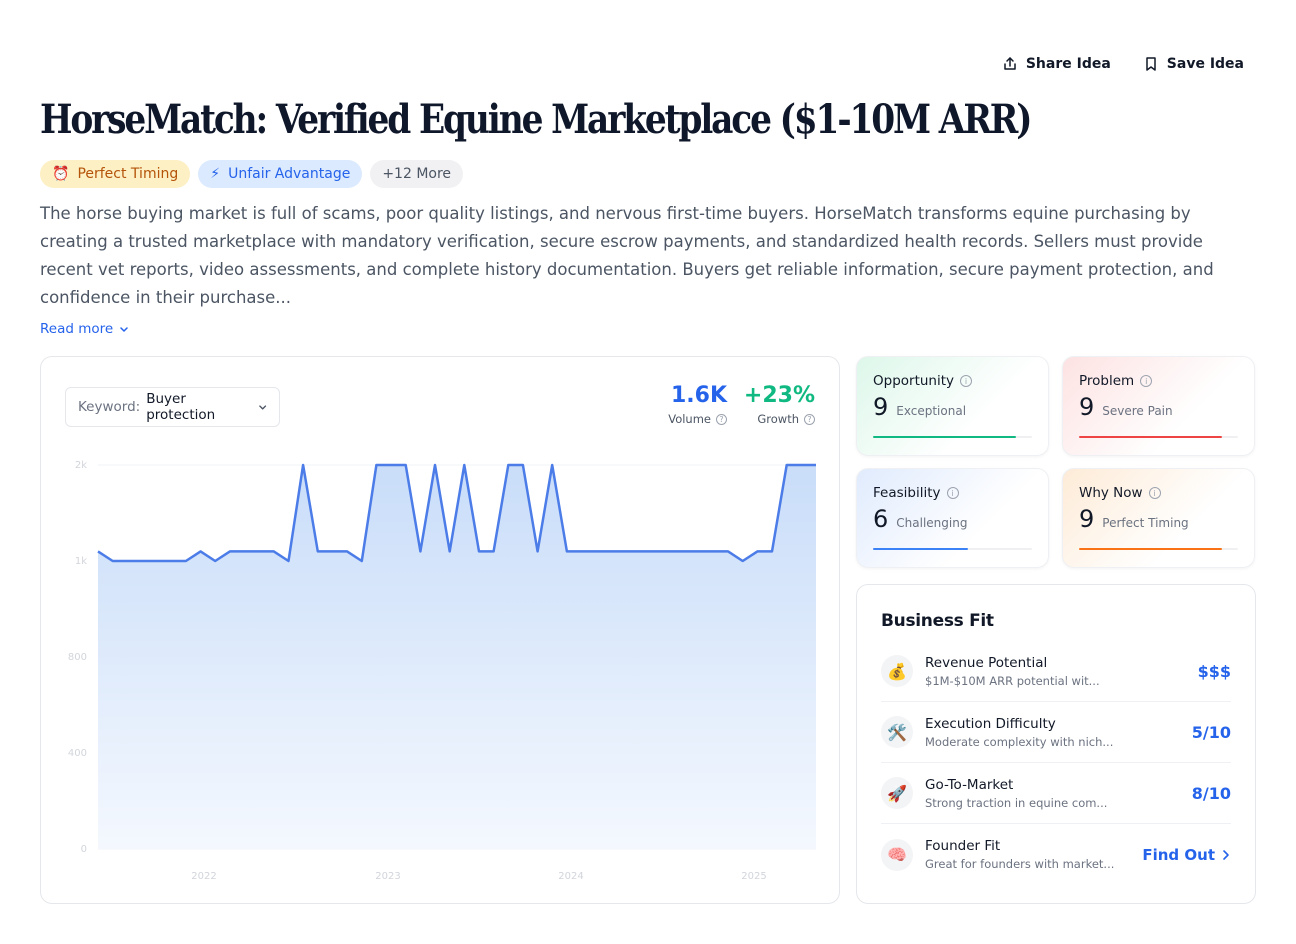 This screenshot has width=1296, height=944. I want to click on y-tick-label: 400, so click(77, 753).